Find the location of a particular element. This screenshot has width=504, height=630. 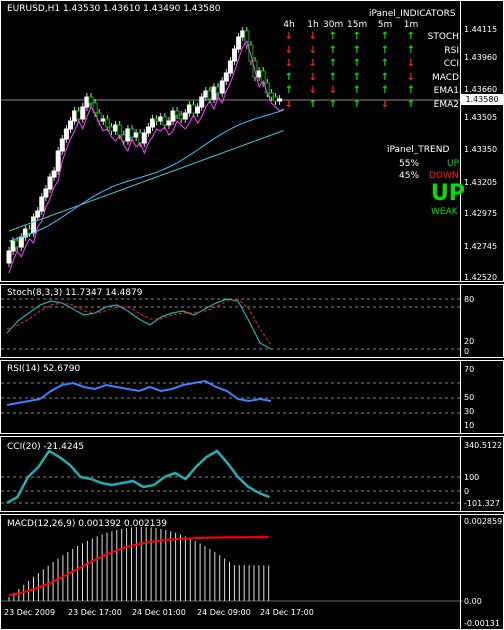

cci-tick: 0 is located at coordinates (467, 491).